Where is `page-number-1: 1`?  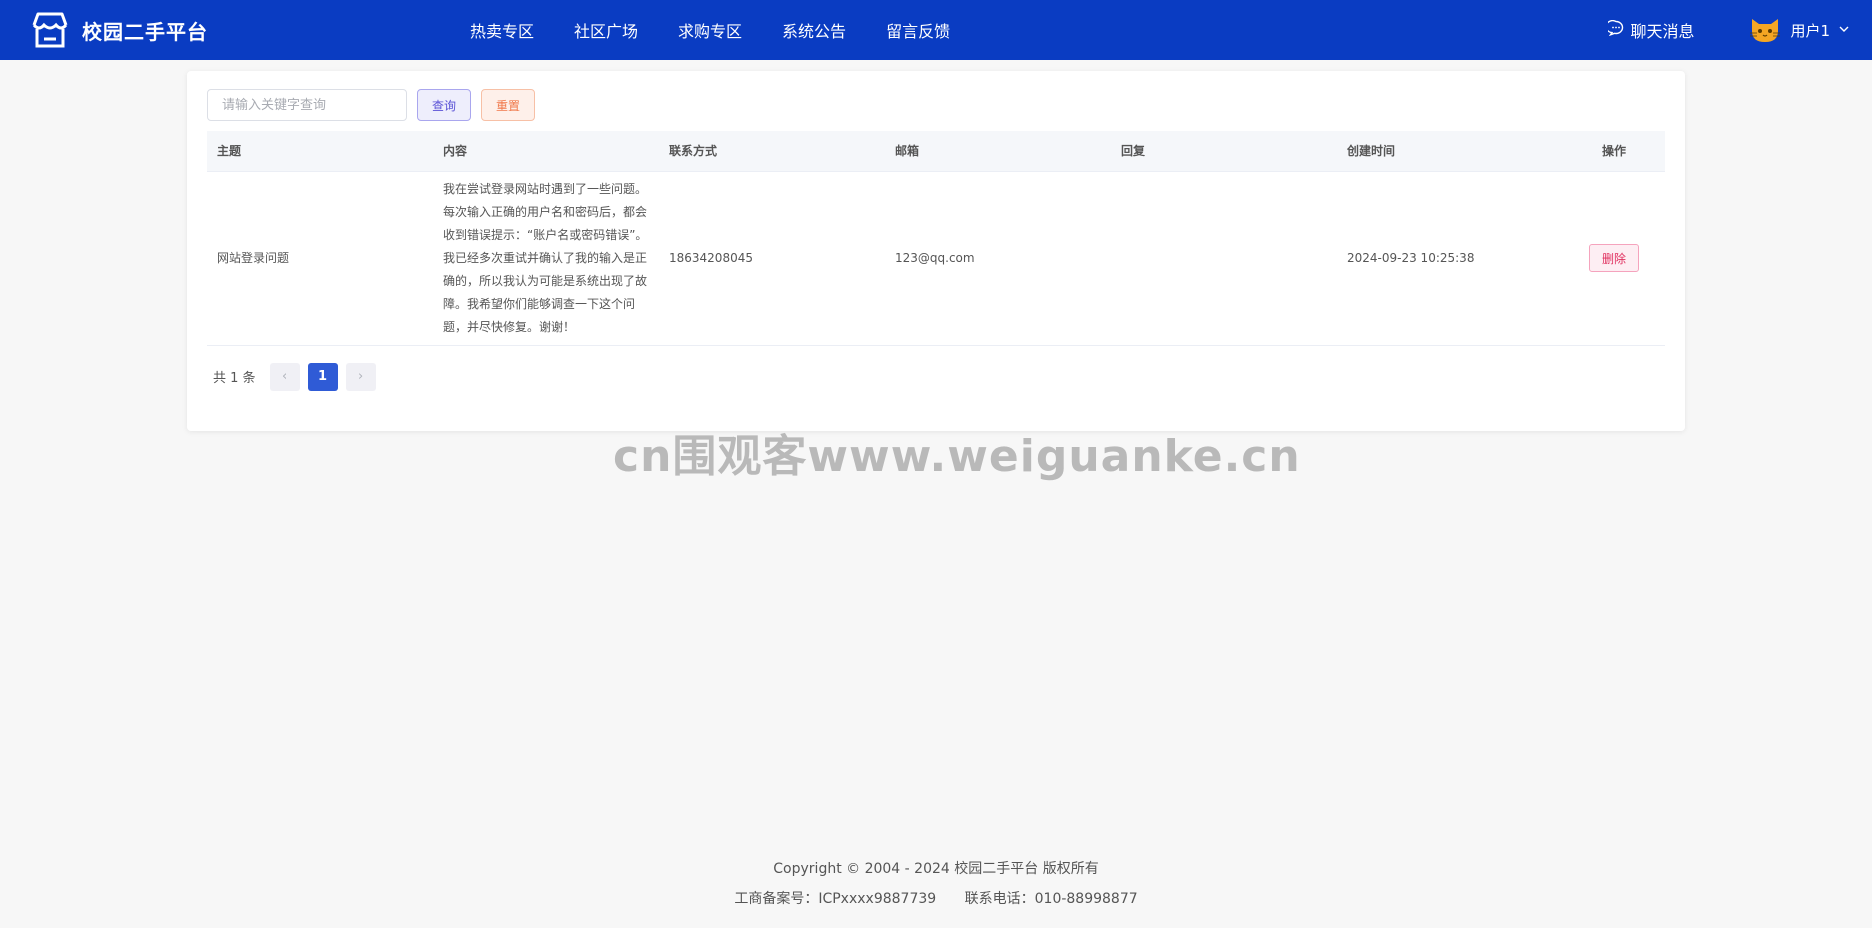
page-number-1: 1 is located at coordinates (322, 376).